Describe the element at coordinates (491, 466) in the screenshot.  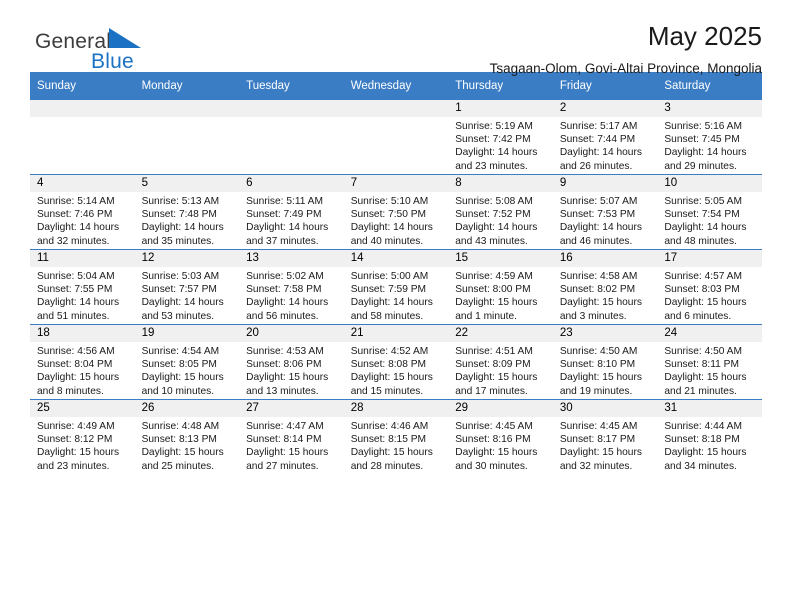
I see `daylight-text-line2: and 30 minutes.` at that location.